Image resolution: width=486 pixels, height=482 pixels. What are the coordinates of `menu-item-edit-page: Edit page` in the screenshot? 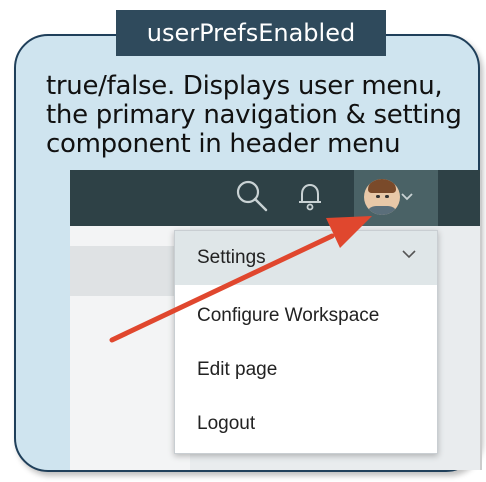 It's located at (306, 370).